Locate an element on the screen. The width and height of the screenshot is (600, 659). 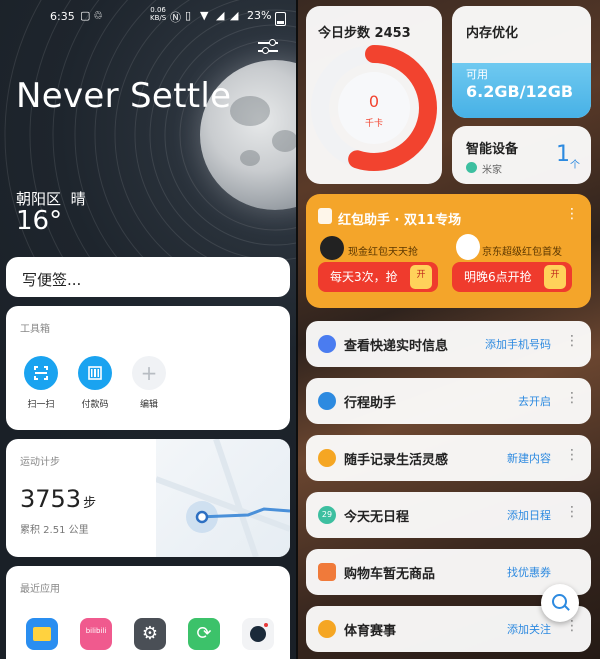
memory-optimize-card: 内存优化 可用 6.2GB/12GB is located at coordinates (521, 62).